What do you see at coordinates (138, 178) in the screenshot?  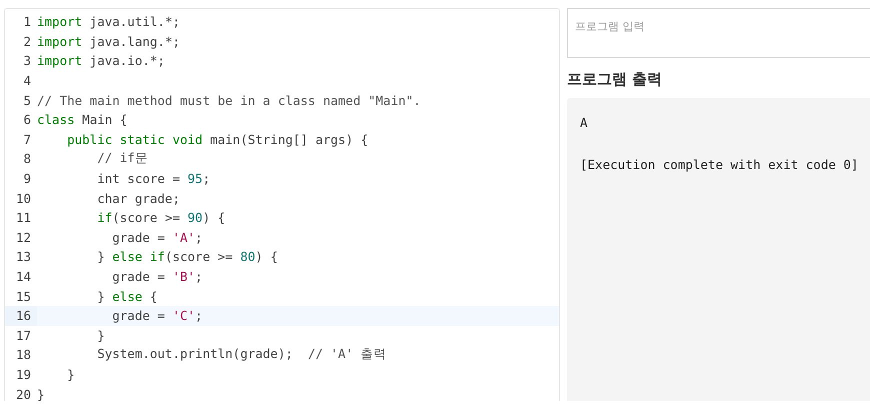 I see `code-token: int score =` at bounding box center [138, 178].